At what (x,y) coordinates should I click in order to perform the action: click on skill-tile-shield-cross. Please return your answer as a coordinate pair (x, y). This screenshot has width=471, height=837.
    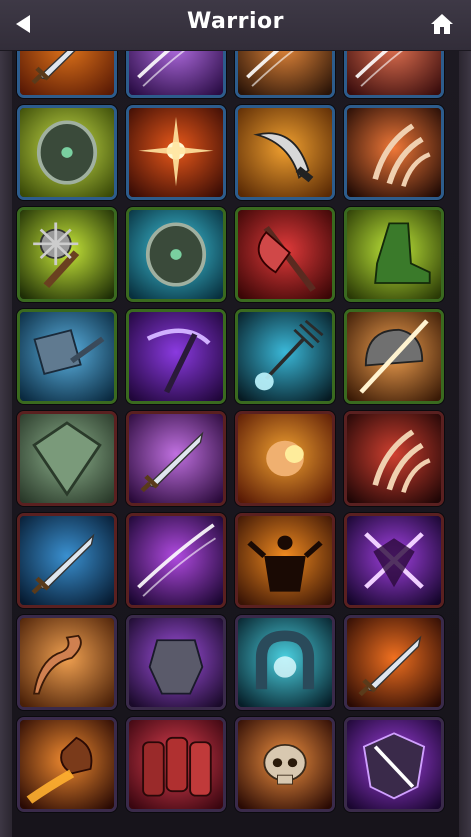
    Looking at the image, I should click on (394, 560).